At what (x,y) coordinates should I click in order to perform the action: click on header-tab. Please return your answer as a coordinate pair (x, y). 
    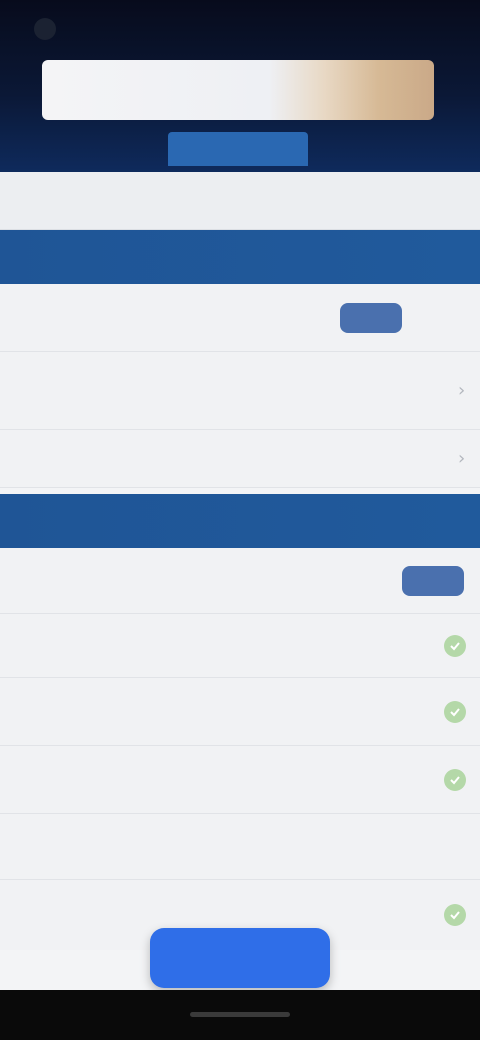
    Looking at the image, I should click on (238, 149).